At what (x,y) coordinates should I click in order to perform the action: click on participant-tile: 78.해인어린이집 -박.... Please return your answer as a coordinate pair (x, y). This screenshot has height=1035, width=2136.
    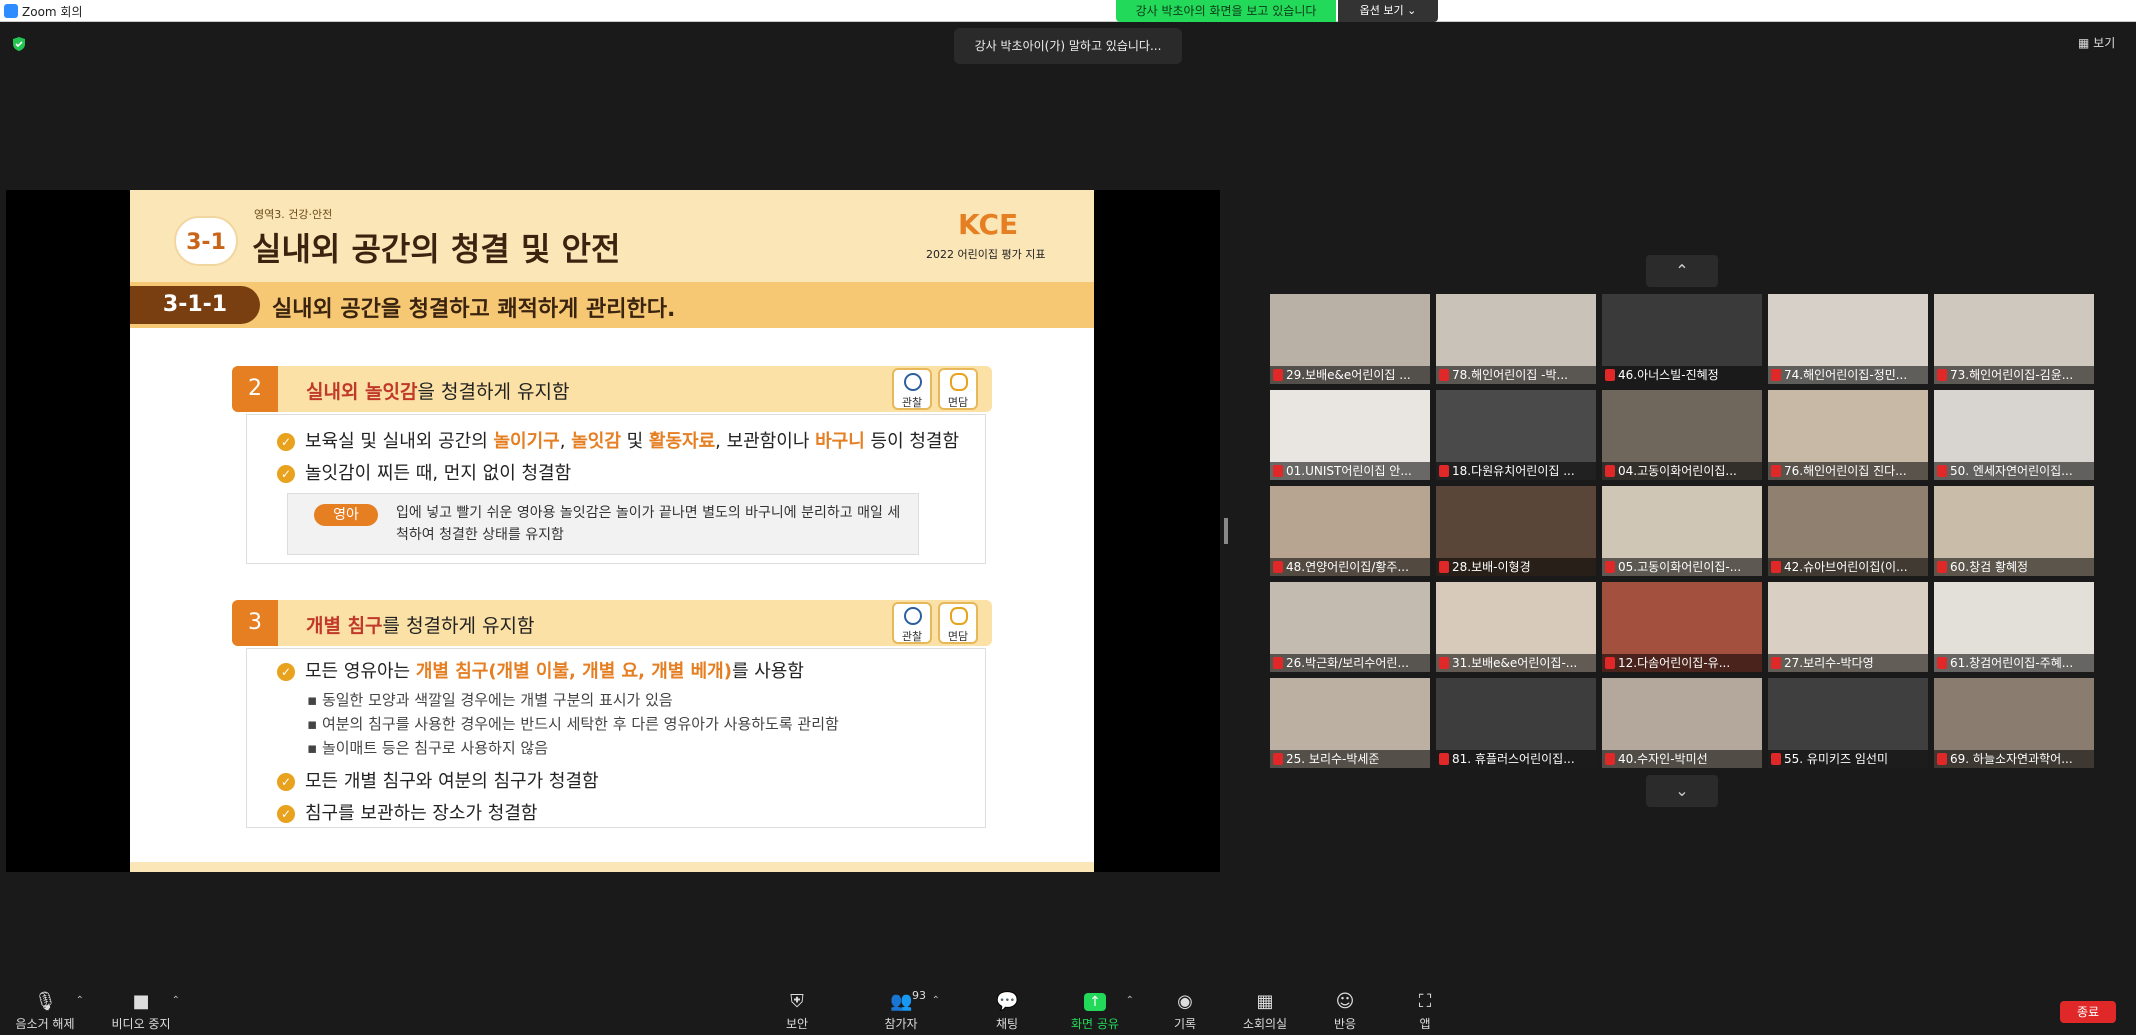
    Looking at the image, I should click on (1516, 339).